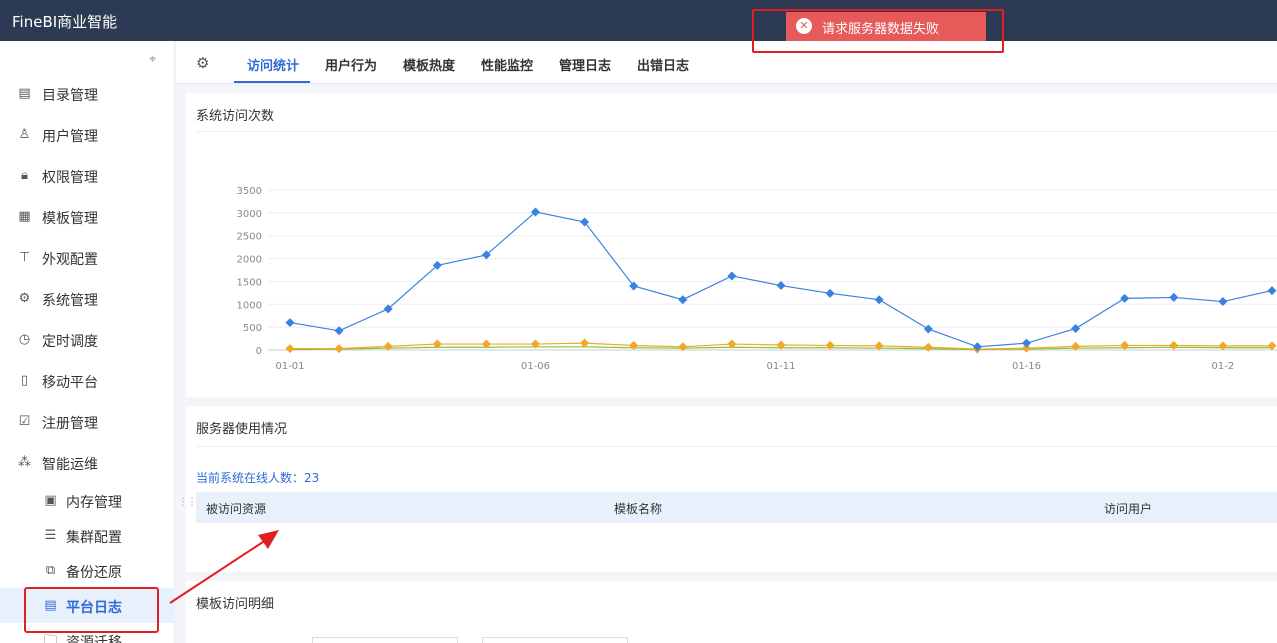 This screenshot has width=1277, height=643. What do you see at coordinates (202, 63) in the screenshot?
I see `settings-icon: ⚙` at bounding box center [202, 63].